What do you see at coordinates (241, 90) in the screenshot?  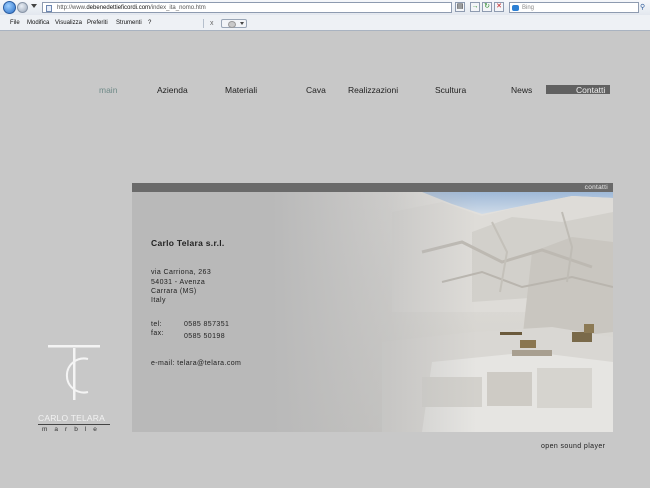 I see `nav-materiali: Materiali` at bounding box center [241, 90].